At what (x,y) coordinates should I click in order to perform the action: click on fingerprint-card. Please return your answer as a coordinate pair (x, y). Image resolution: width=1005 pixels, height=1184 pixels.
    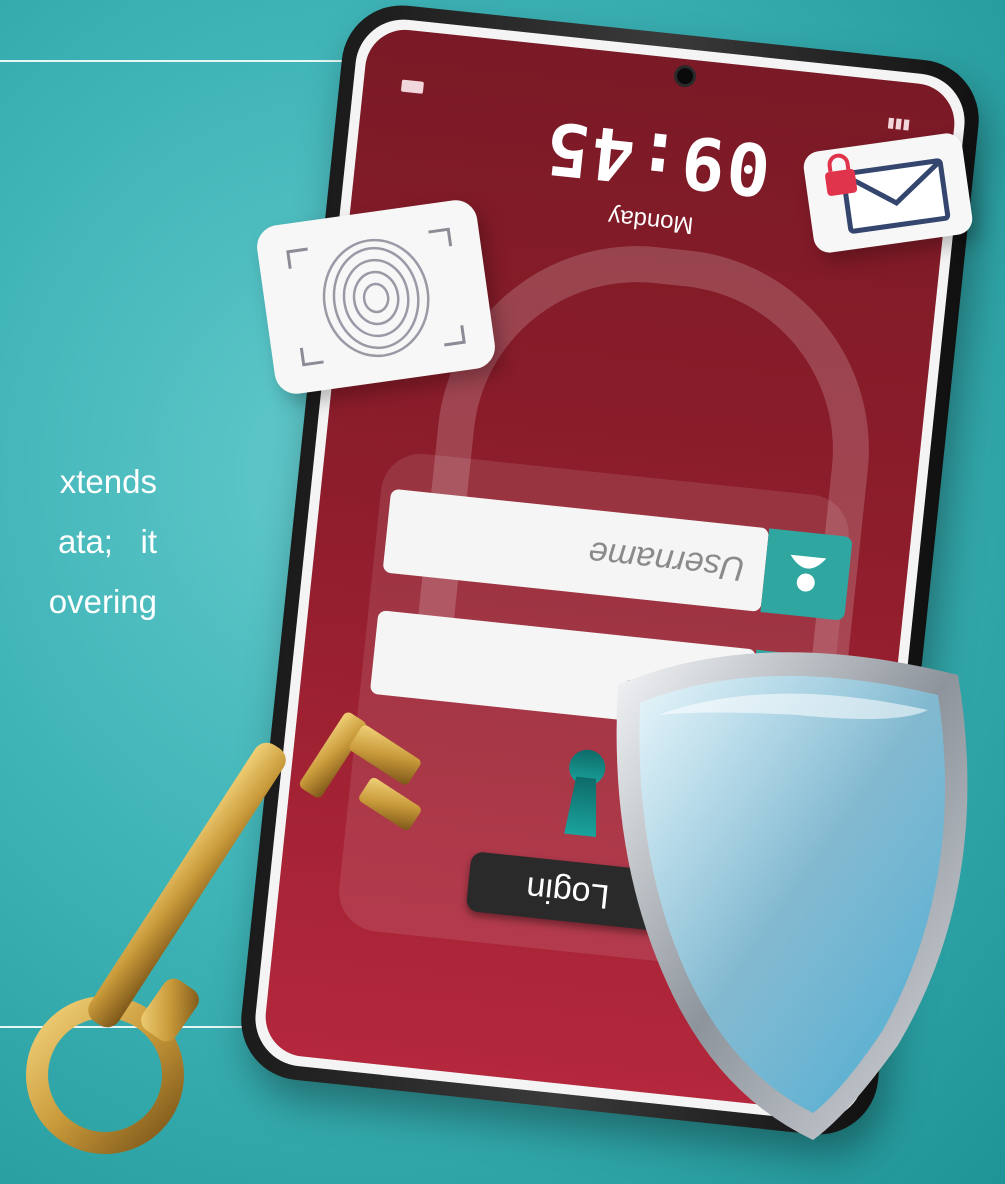
    Looking at the image, I should click on (376, 297).